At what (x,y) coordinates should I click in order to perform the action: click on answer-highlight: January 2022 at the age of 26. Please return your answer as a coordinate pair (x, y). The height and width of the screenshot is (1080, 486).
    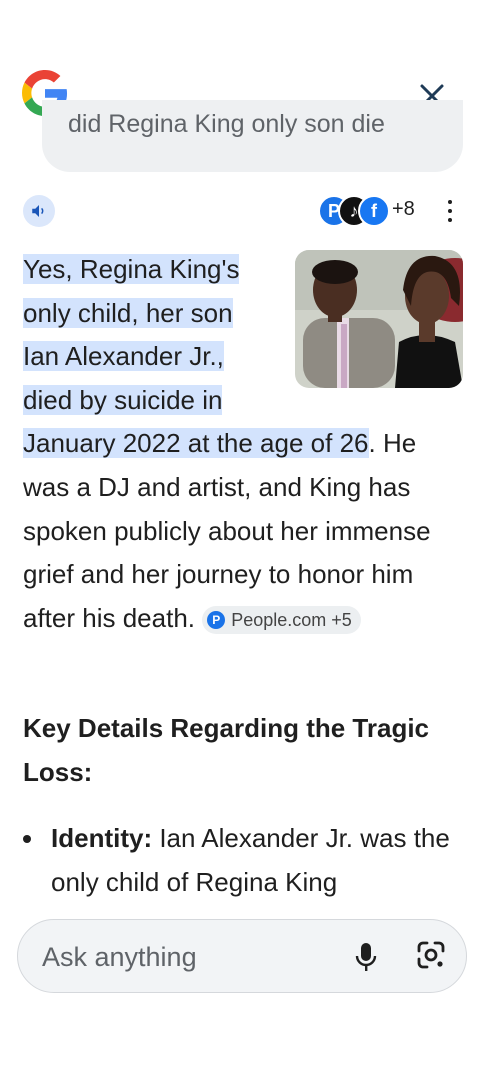
    Looking at the image, I should click on (196, 443).